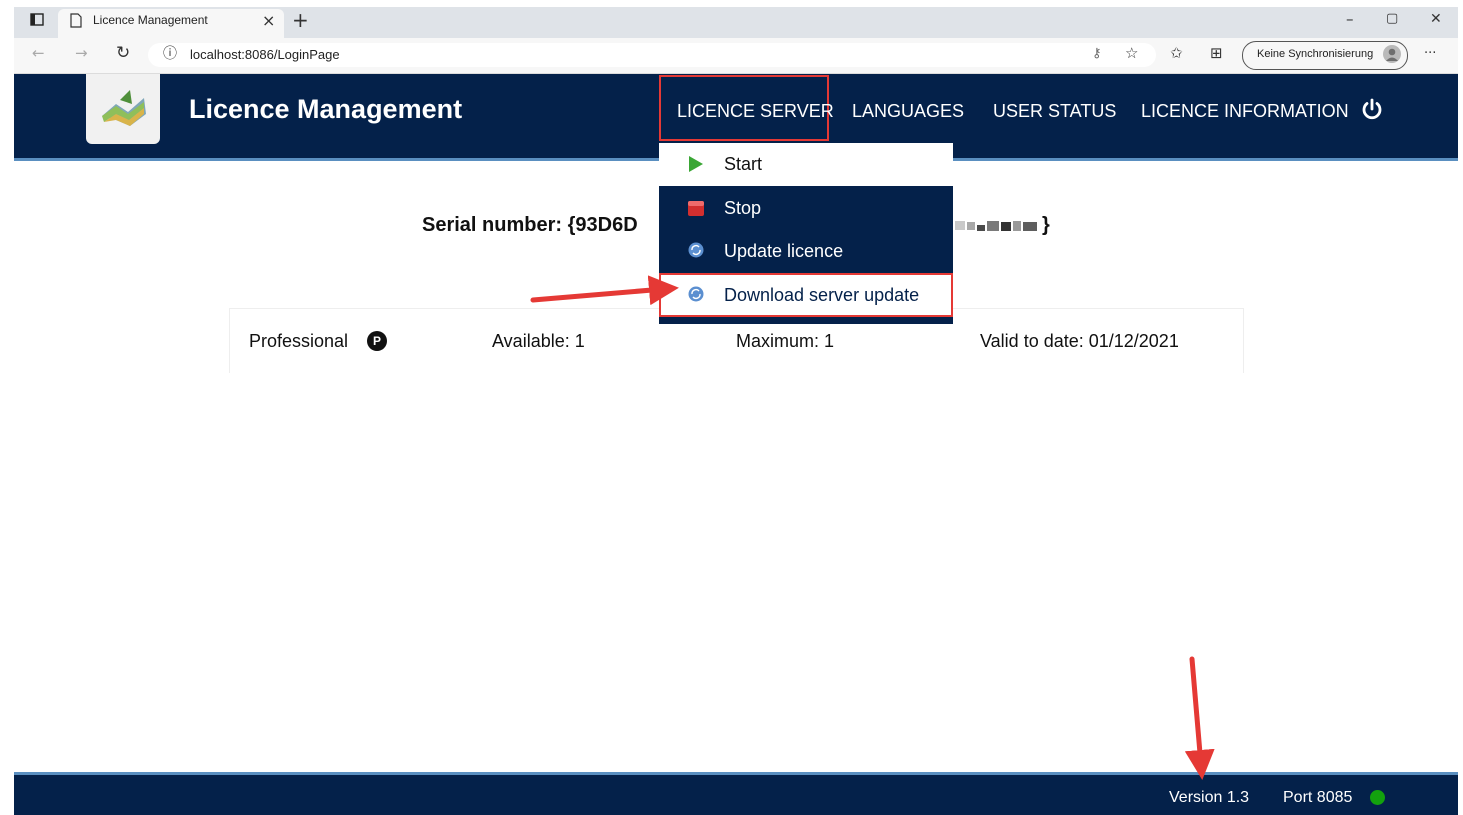 The width and height of the screenshot is (1463, 815). Describe the element at coordinates (81, 53) in the screenshot. I see `forward-icon: →` at that location.